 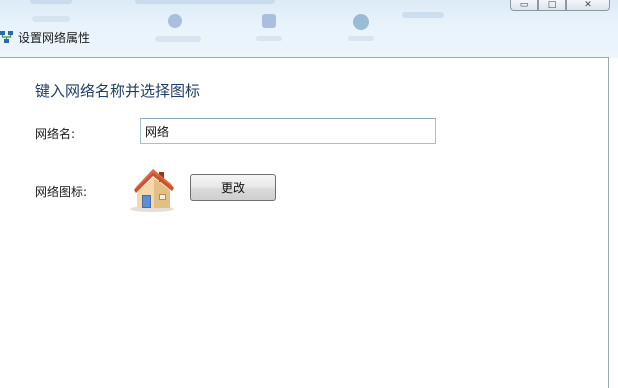 I want to click on maximize-icon: □, so click(x=552, y=5).